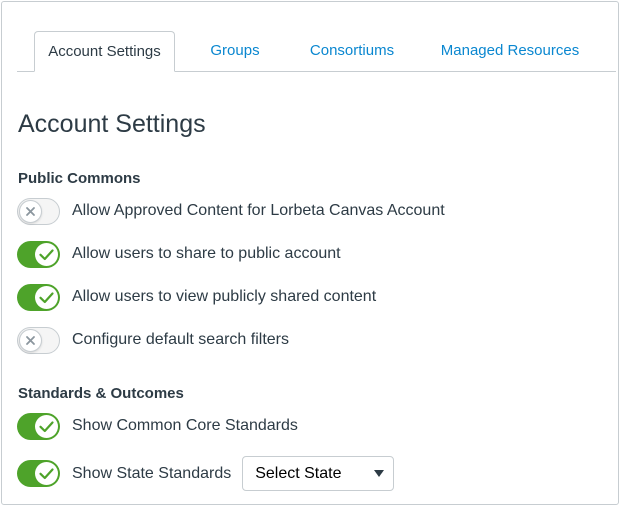  What do you see at coordinates (185, 425) in the screenshot?
I see `setting-label: Show Common Core Standards` at bounding box center [185, 425].